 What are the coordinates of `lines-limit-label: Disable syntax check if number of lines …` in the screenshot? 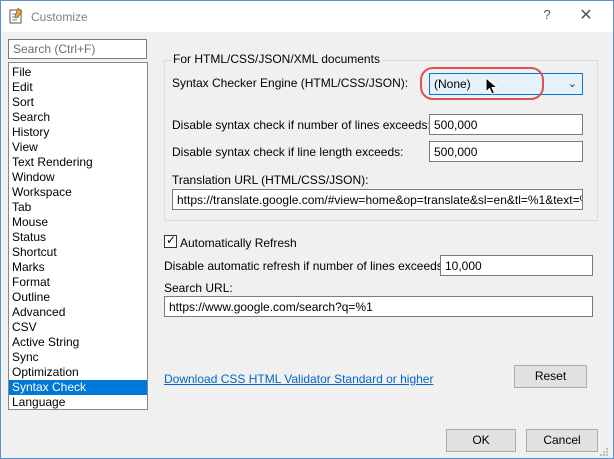 It's located at (301, 125).